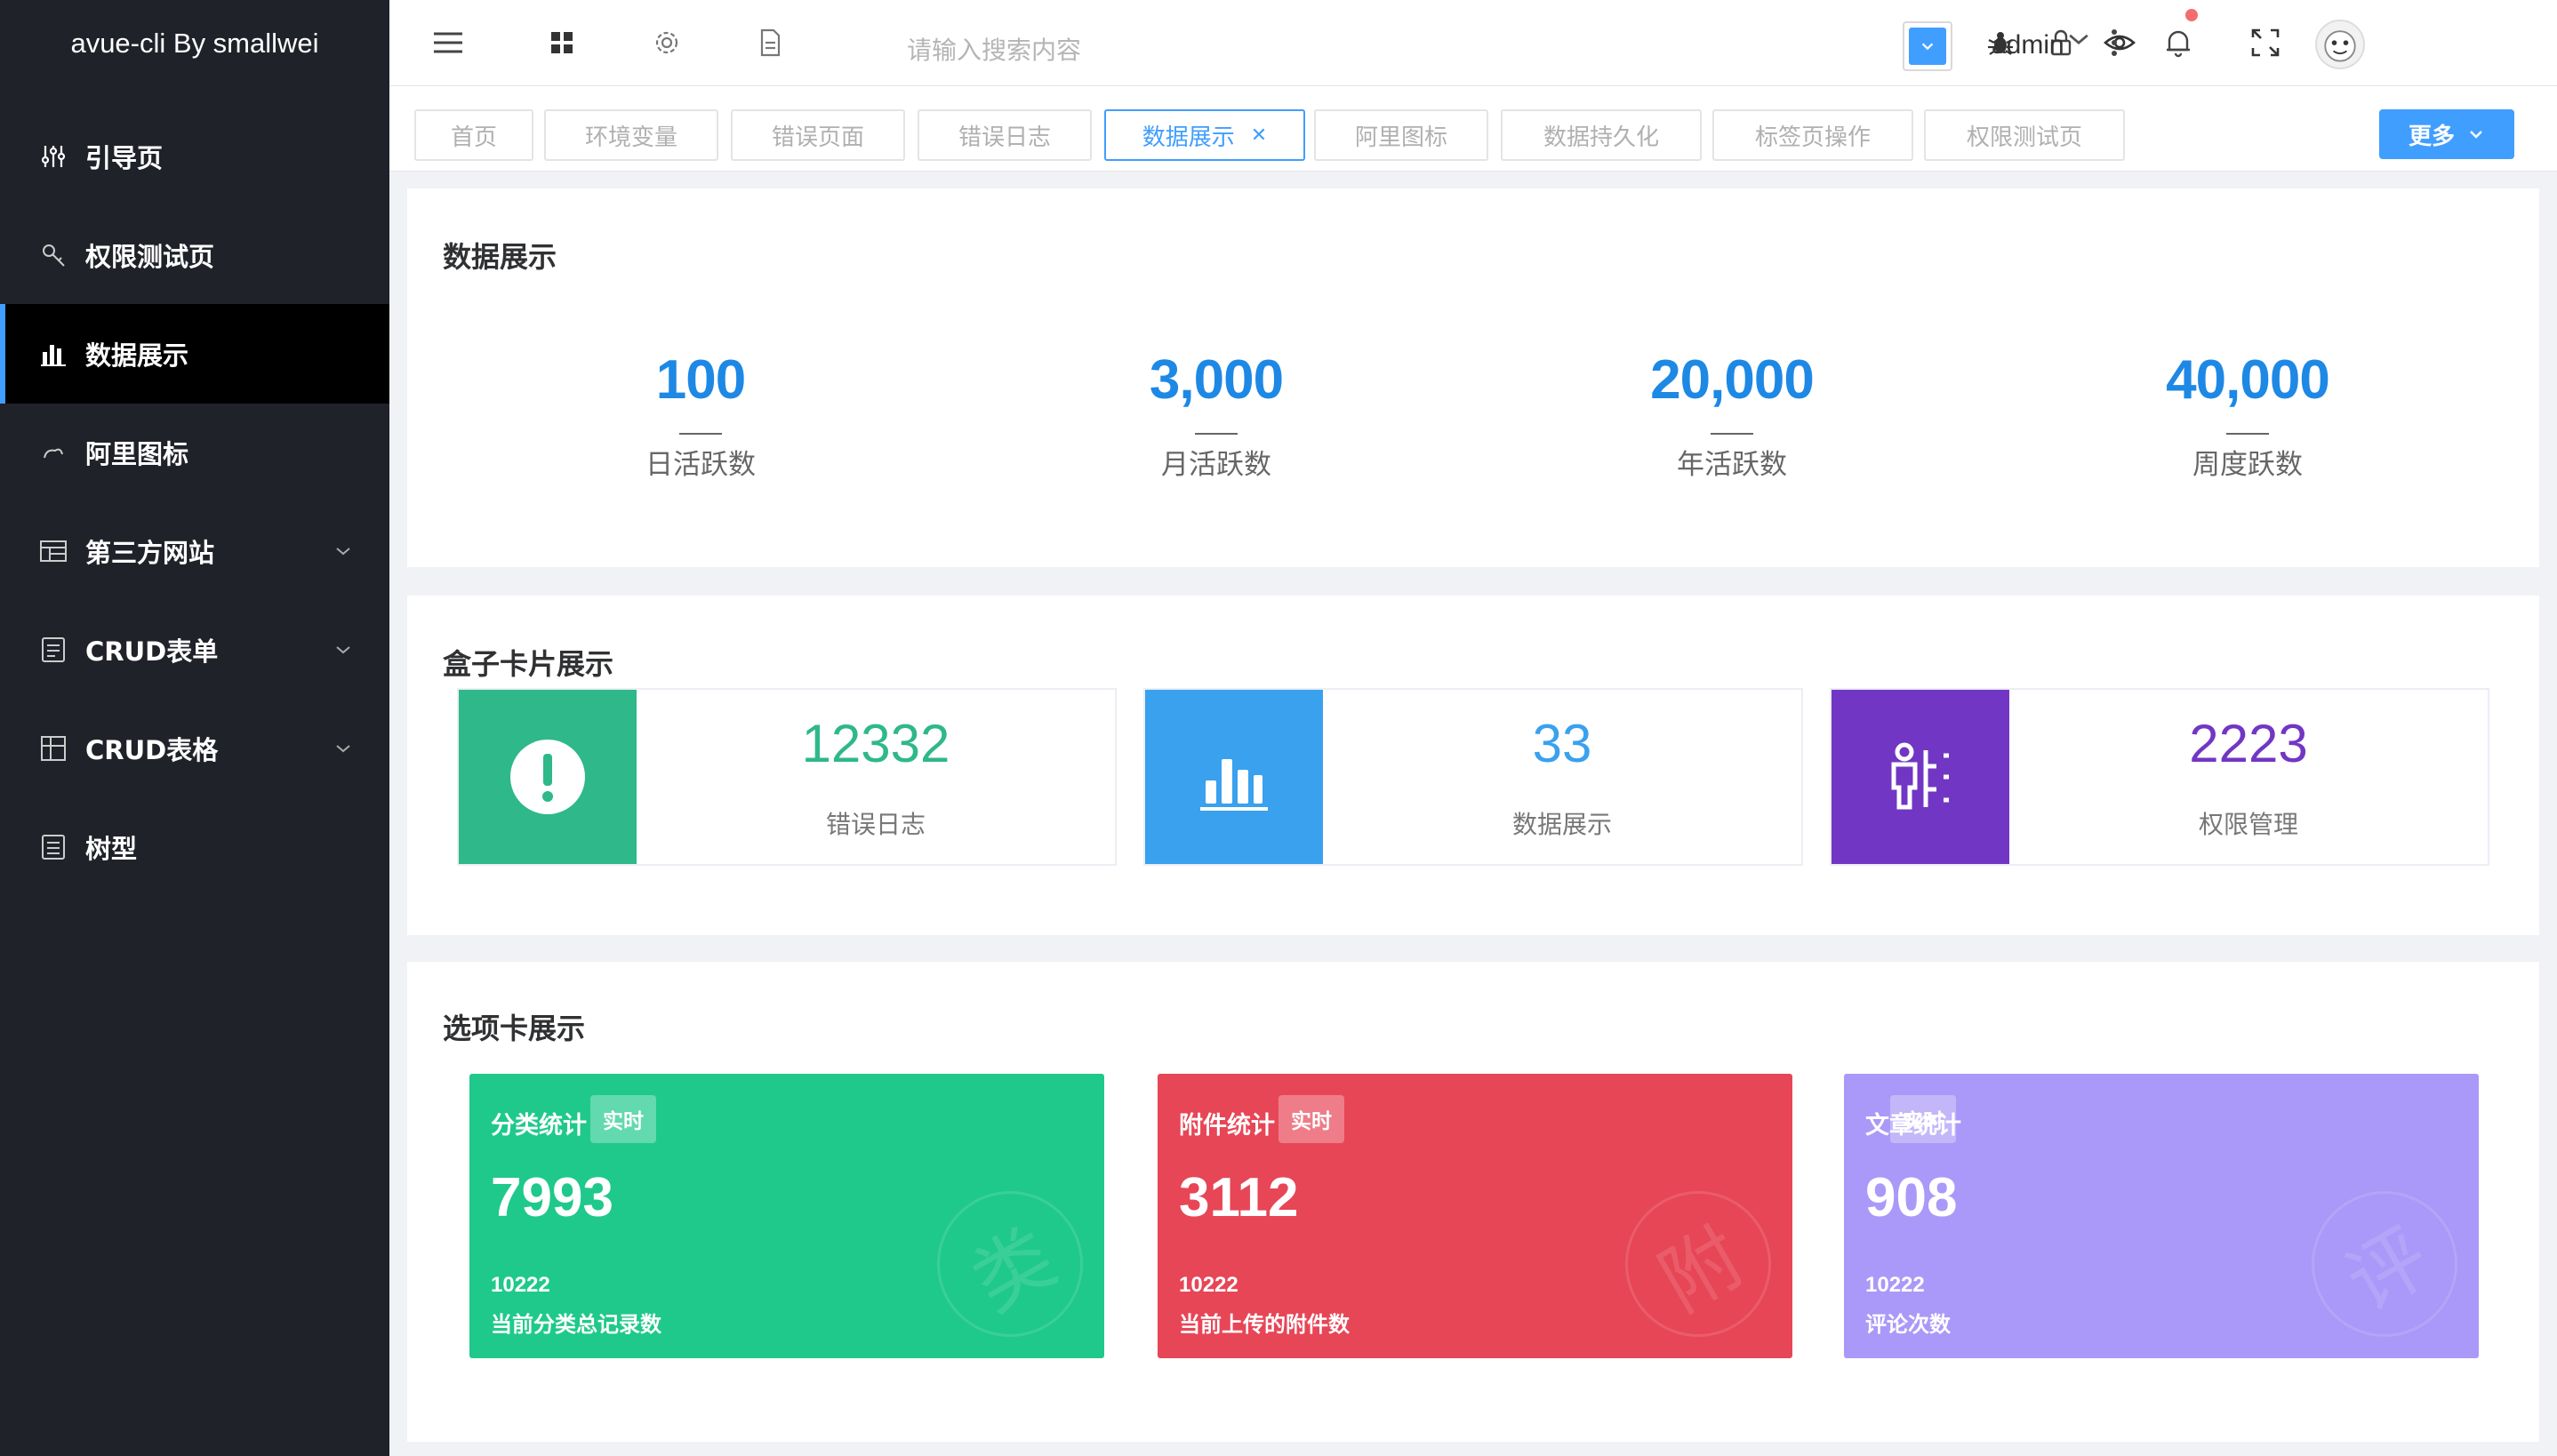 Image resolution: width=2557 pixels, height=1456 pixels. Describe the element at coordinates (2078, 39) in the screenshot. I see `user-dropdown-icon` at that location.